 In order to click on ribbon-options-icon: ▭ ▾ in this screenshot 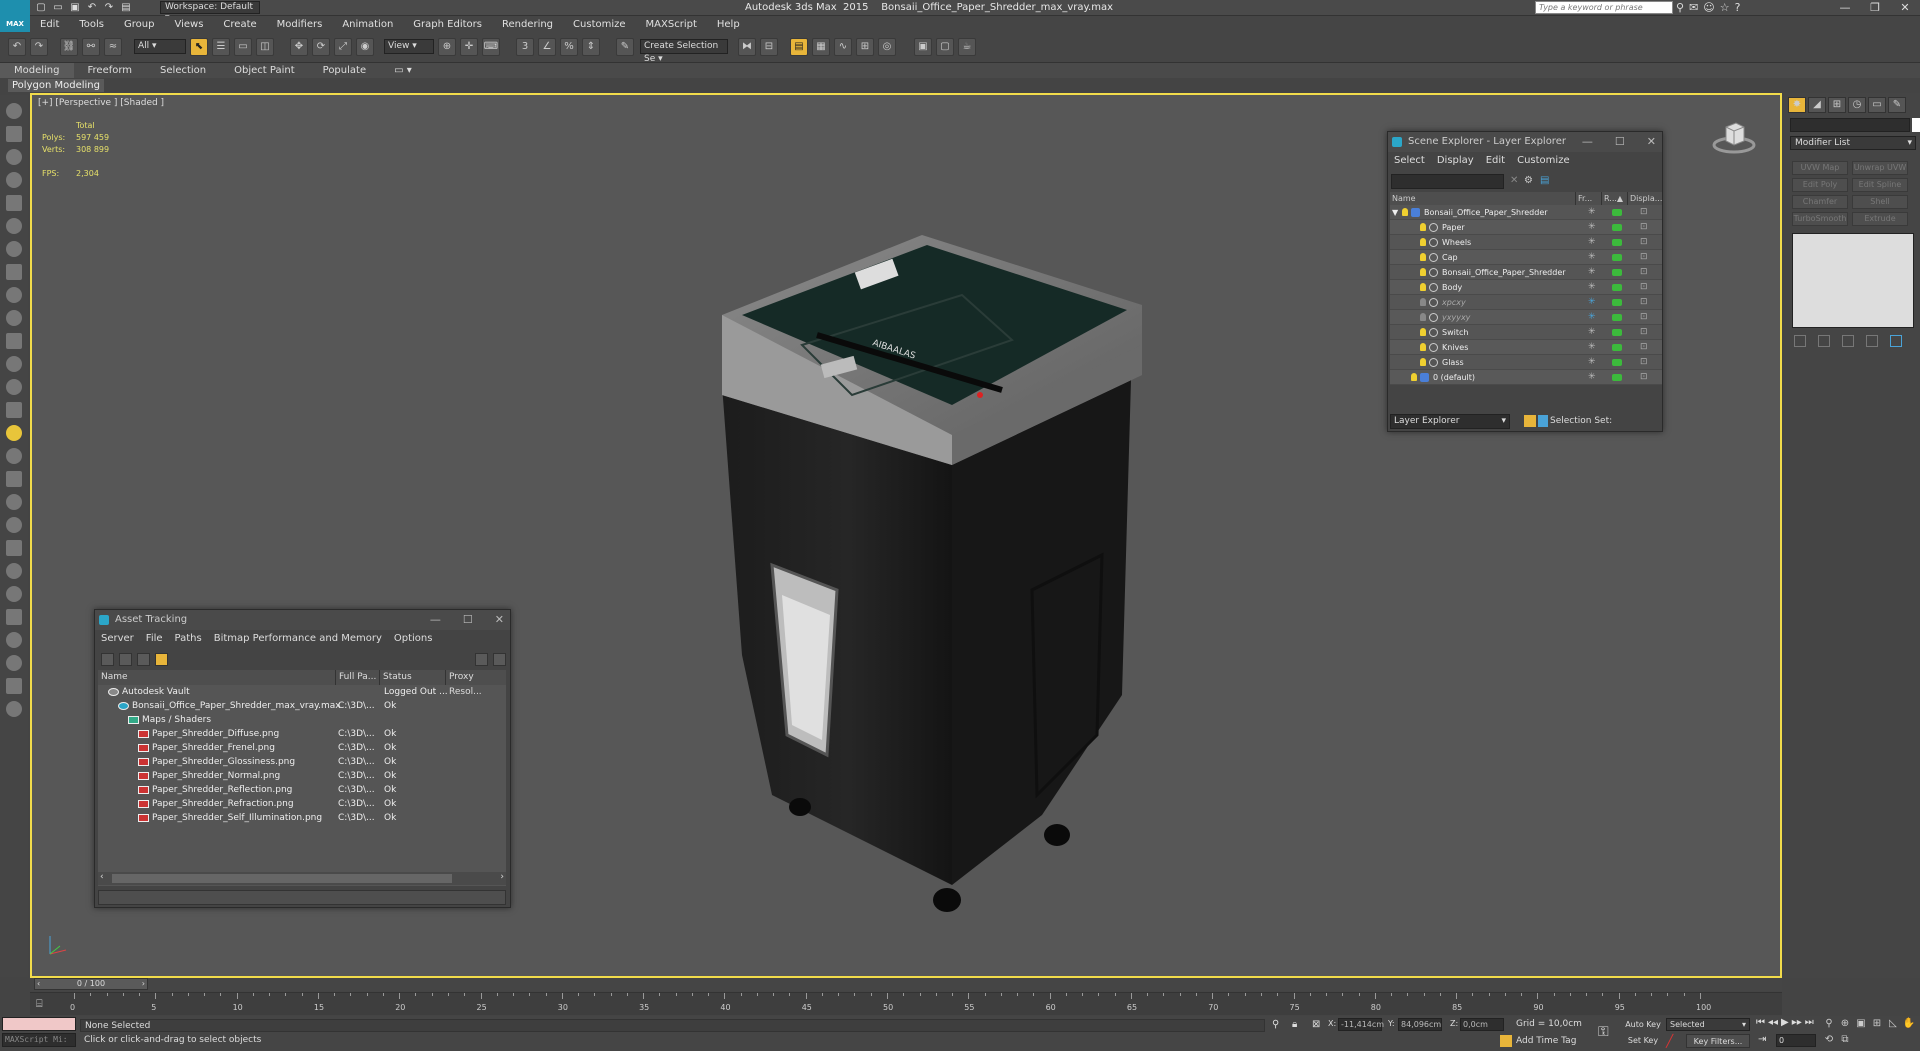, I will do `click(403, 70)`.